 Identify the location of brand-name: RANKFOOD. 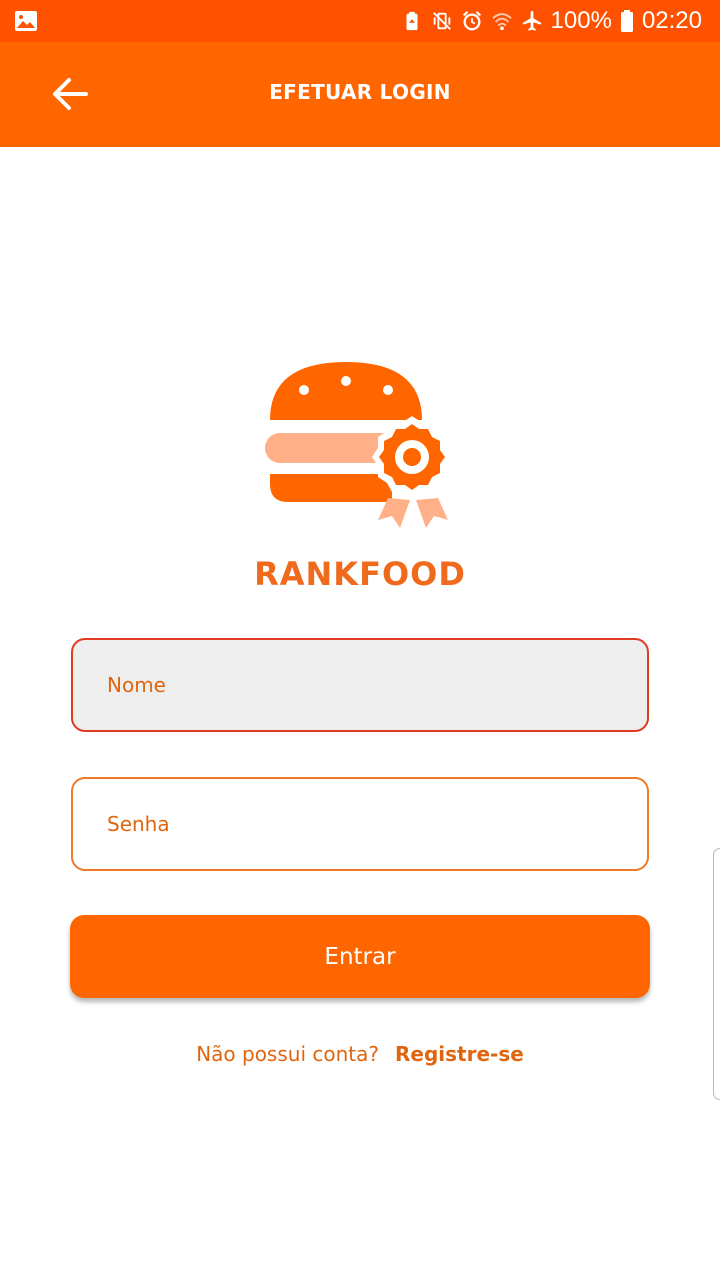
(360, 574).